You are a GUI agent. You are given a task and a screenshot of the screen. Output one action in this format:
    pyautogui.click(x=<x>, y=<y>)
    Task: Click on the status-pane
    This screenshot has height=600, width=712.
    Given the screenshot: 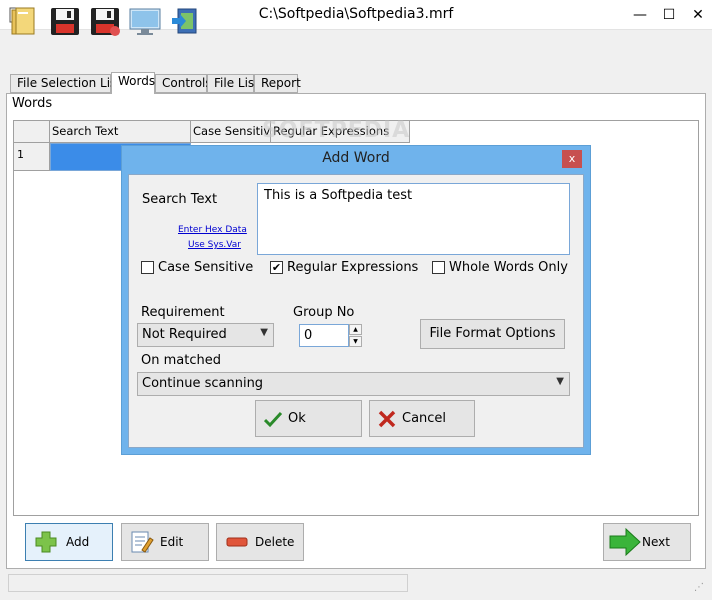 What is the action you would take?
    pyautogui.click(x=208, y=583)
    